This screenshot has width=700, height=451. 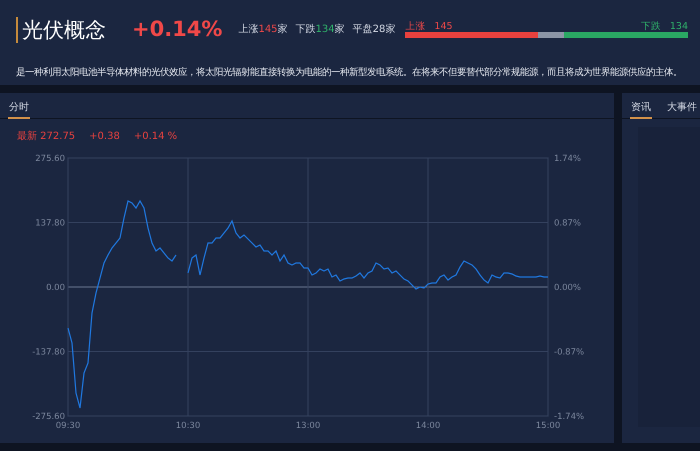 What do you see at coordinates (682, 106) in the screenshot?
I see `tab: 大事件` at bounding box center [682, 106].